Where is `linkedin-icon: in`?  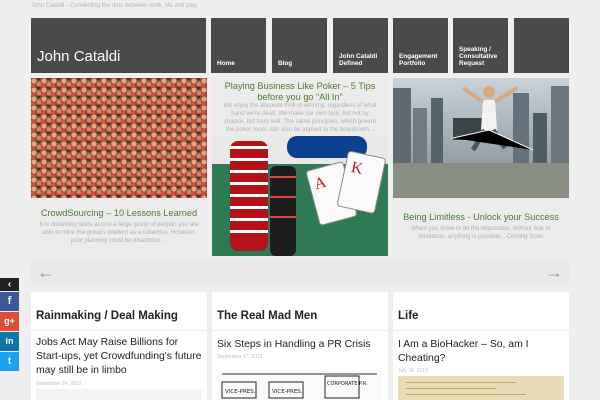 linkedin-icon: in is located at coordinates (9, 341).